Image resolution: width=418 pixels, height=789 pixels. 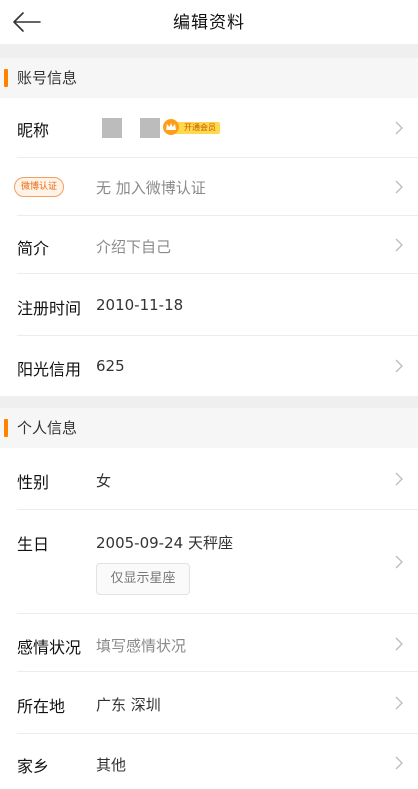 What do you see at coordinates (209, 479) in the screenshot?
I see `gender-row: 性别 女` at bounding box center [209, 479].